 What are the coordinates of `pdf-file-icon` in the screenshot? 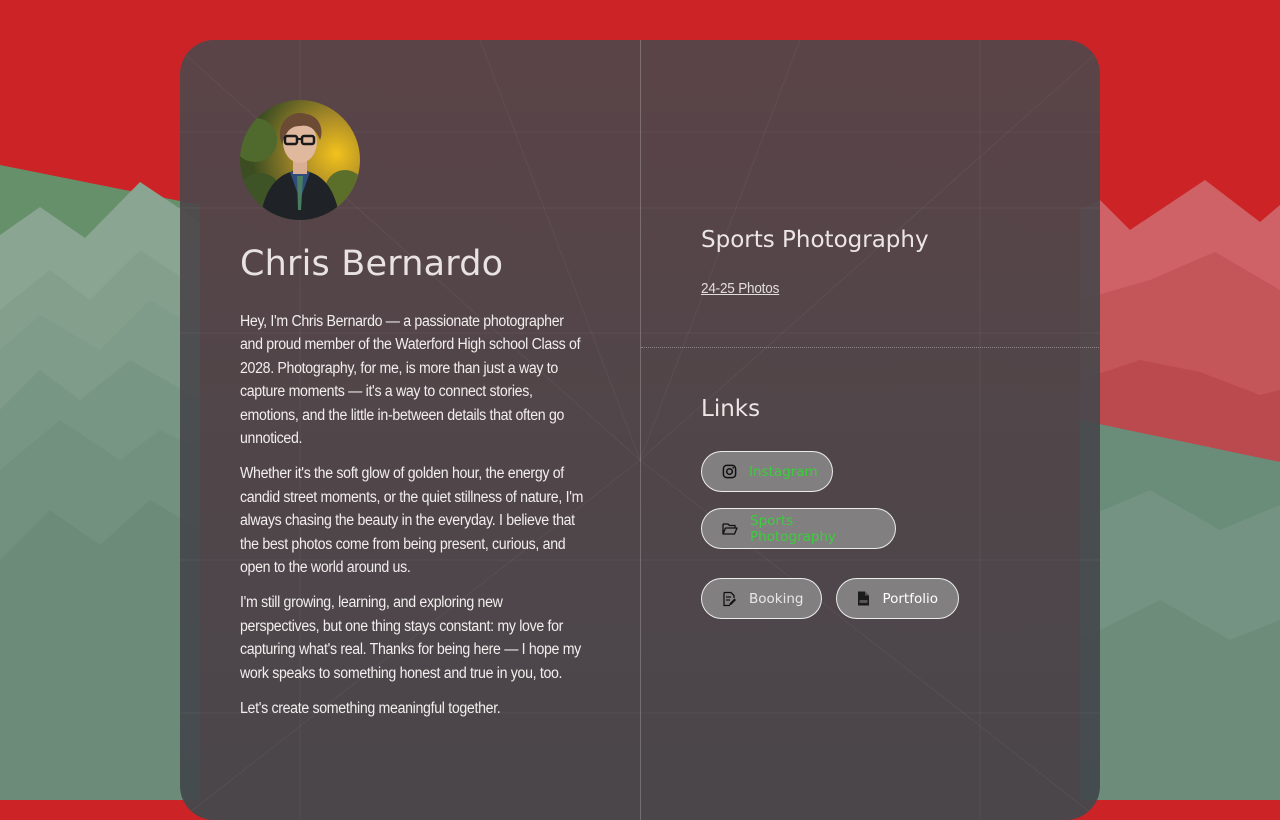 It's located at (863, 599).